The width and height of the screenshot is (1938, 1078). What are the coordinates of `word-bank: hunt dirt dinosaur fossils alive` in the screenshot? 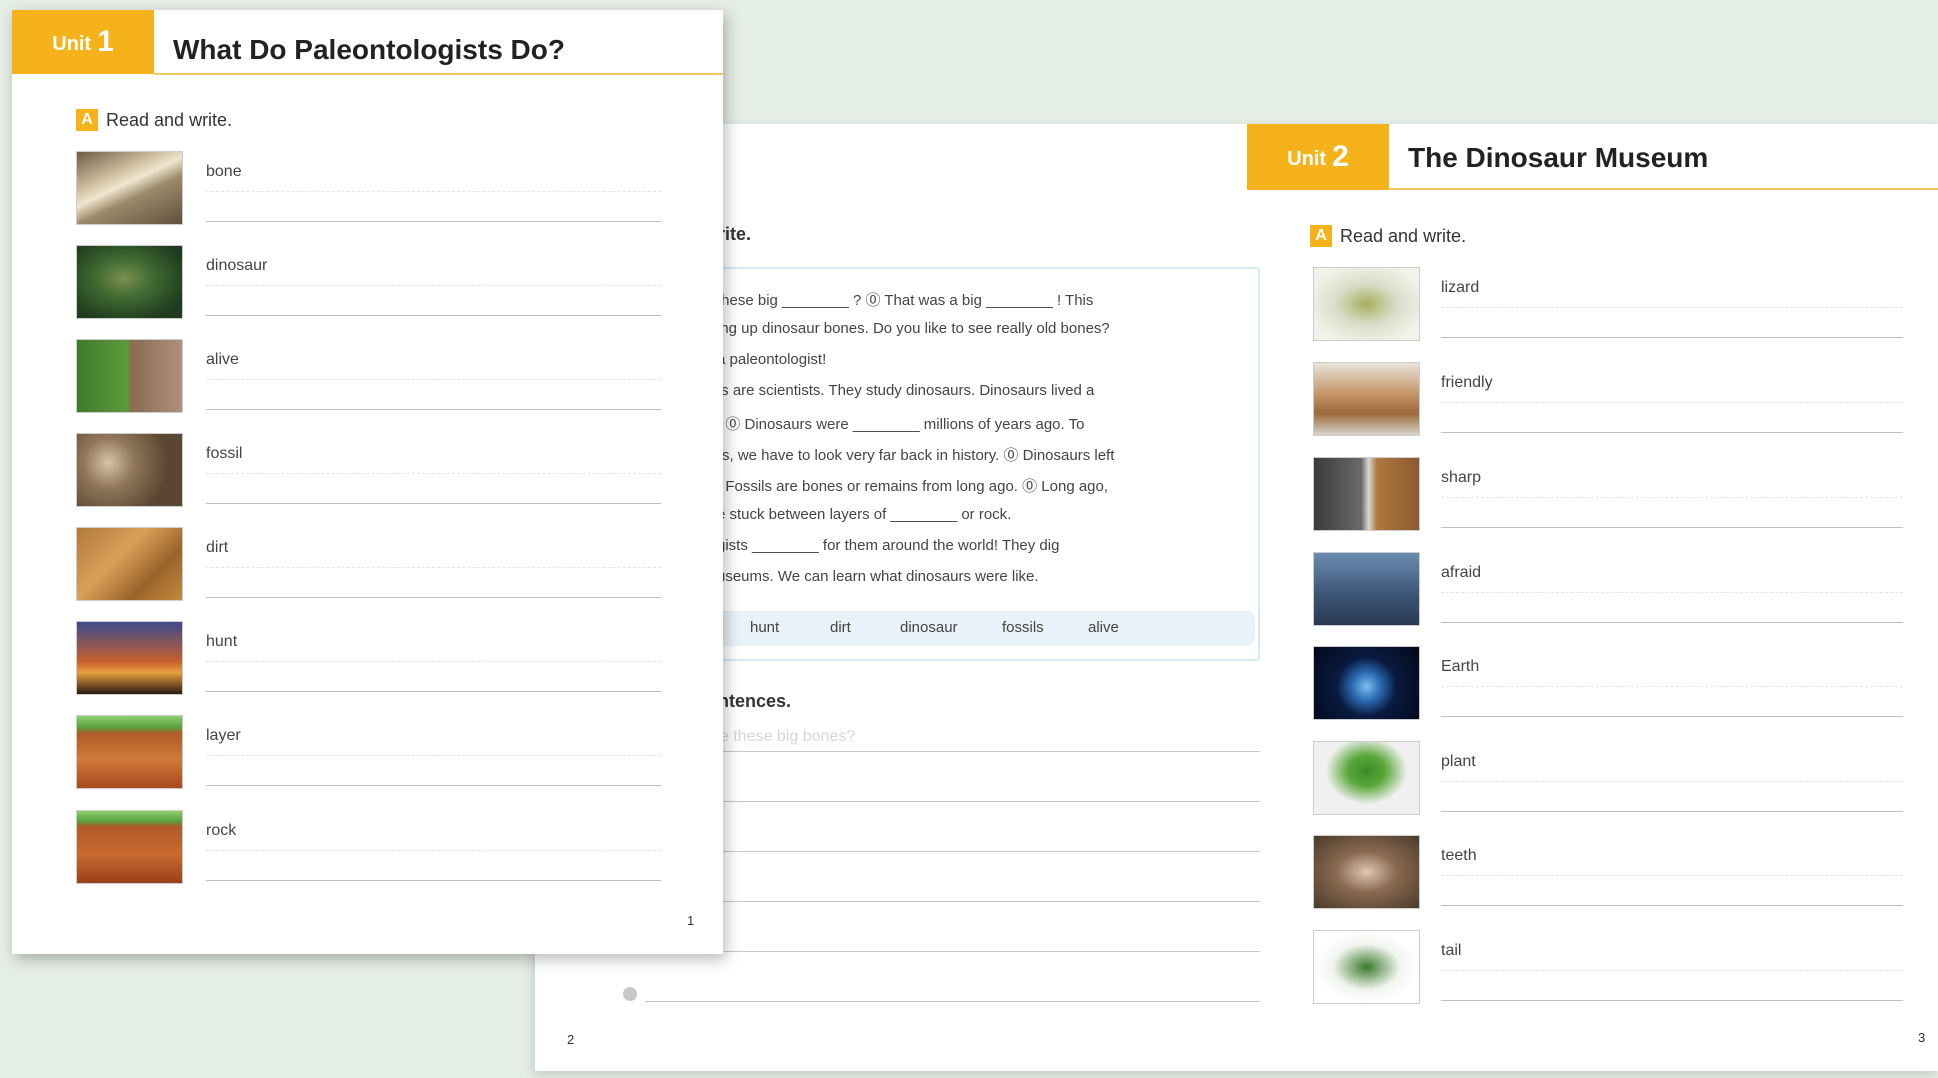 It's located at (982, 628).